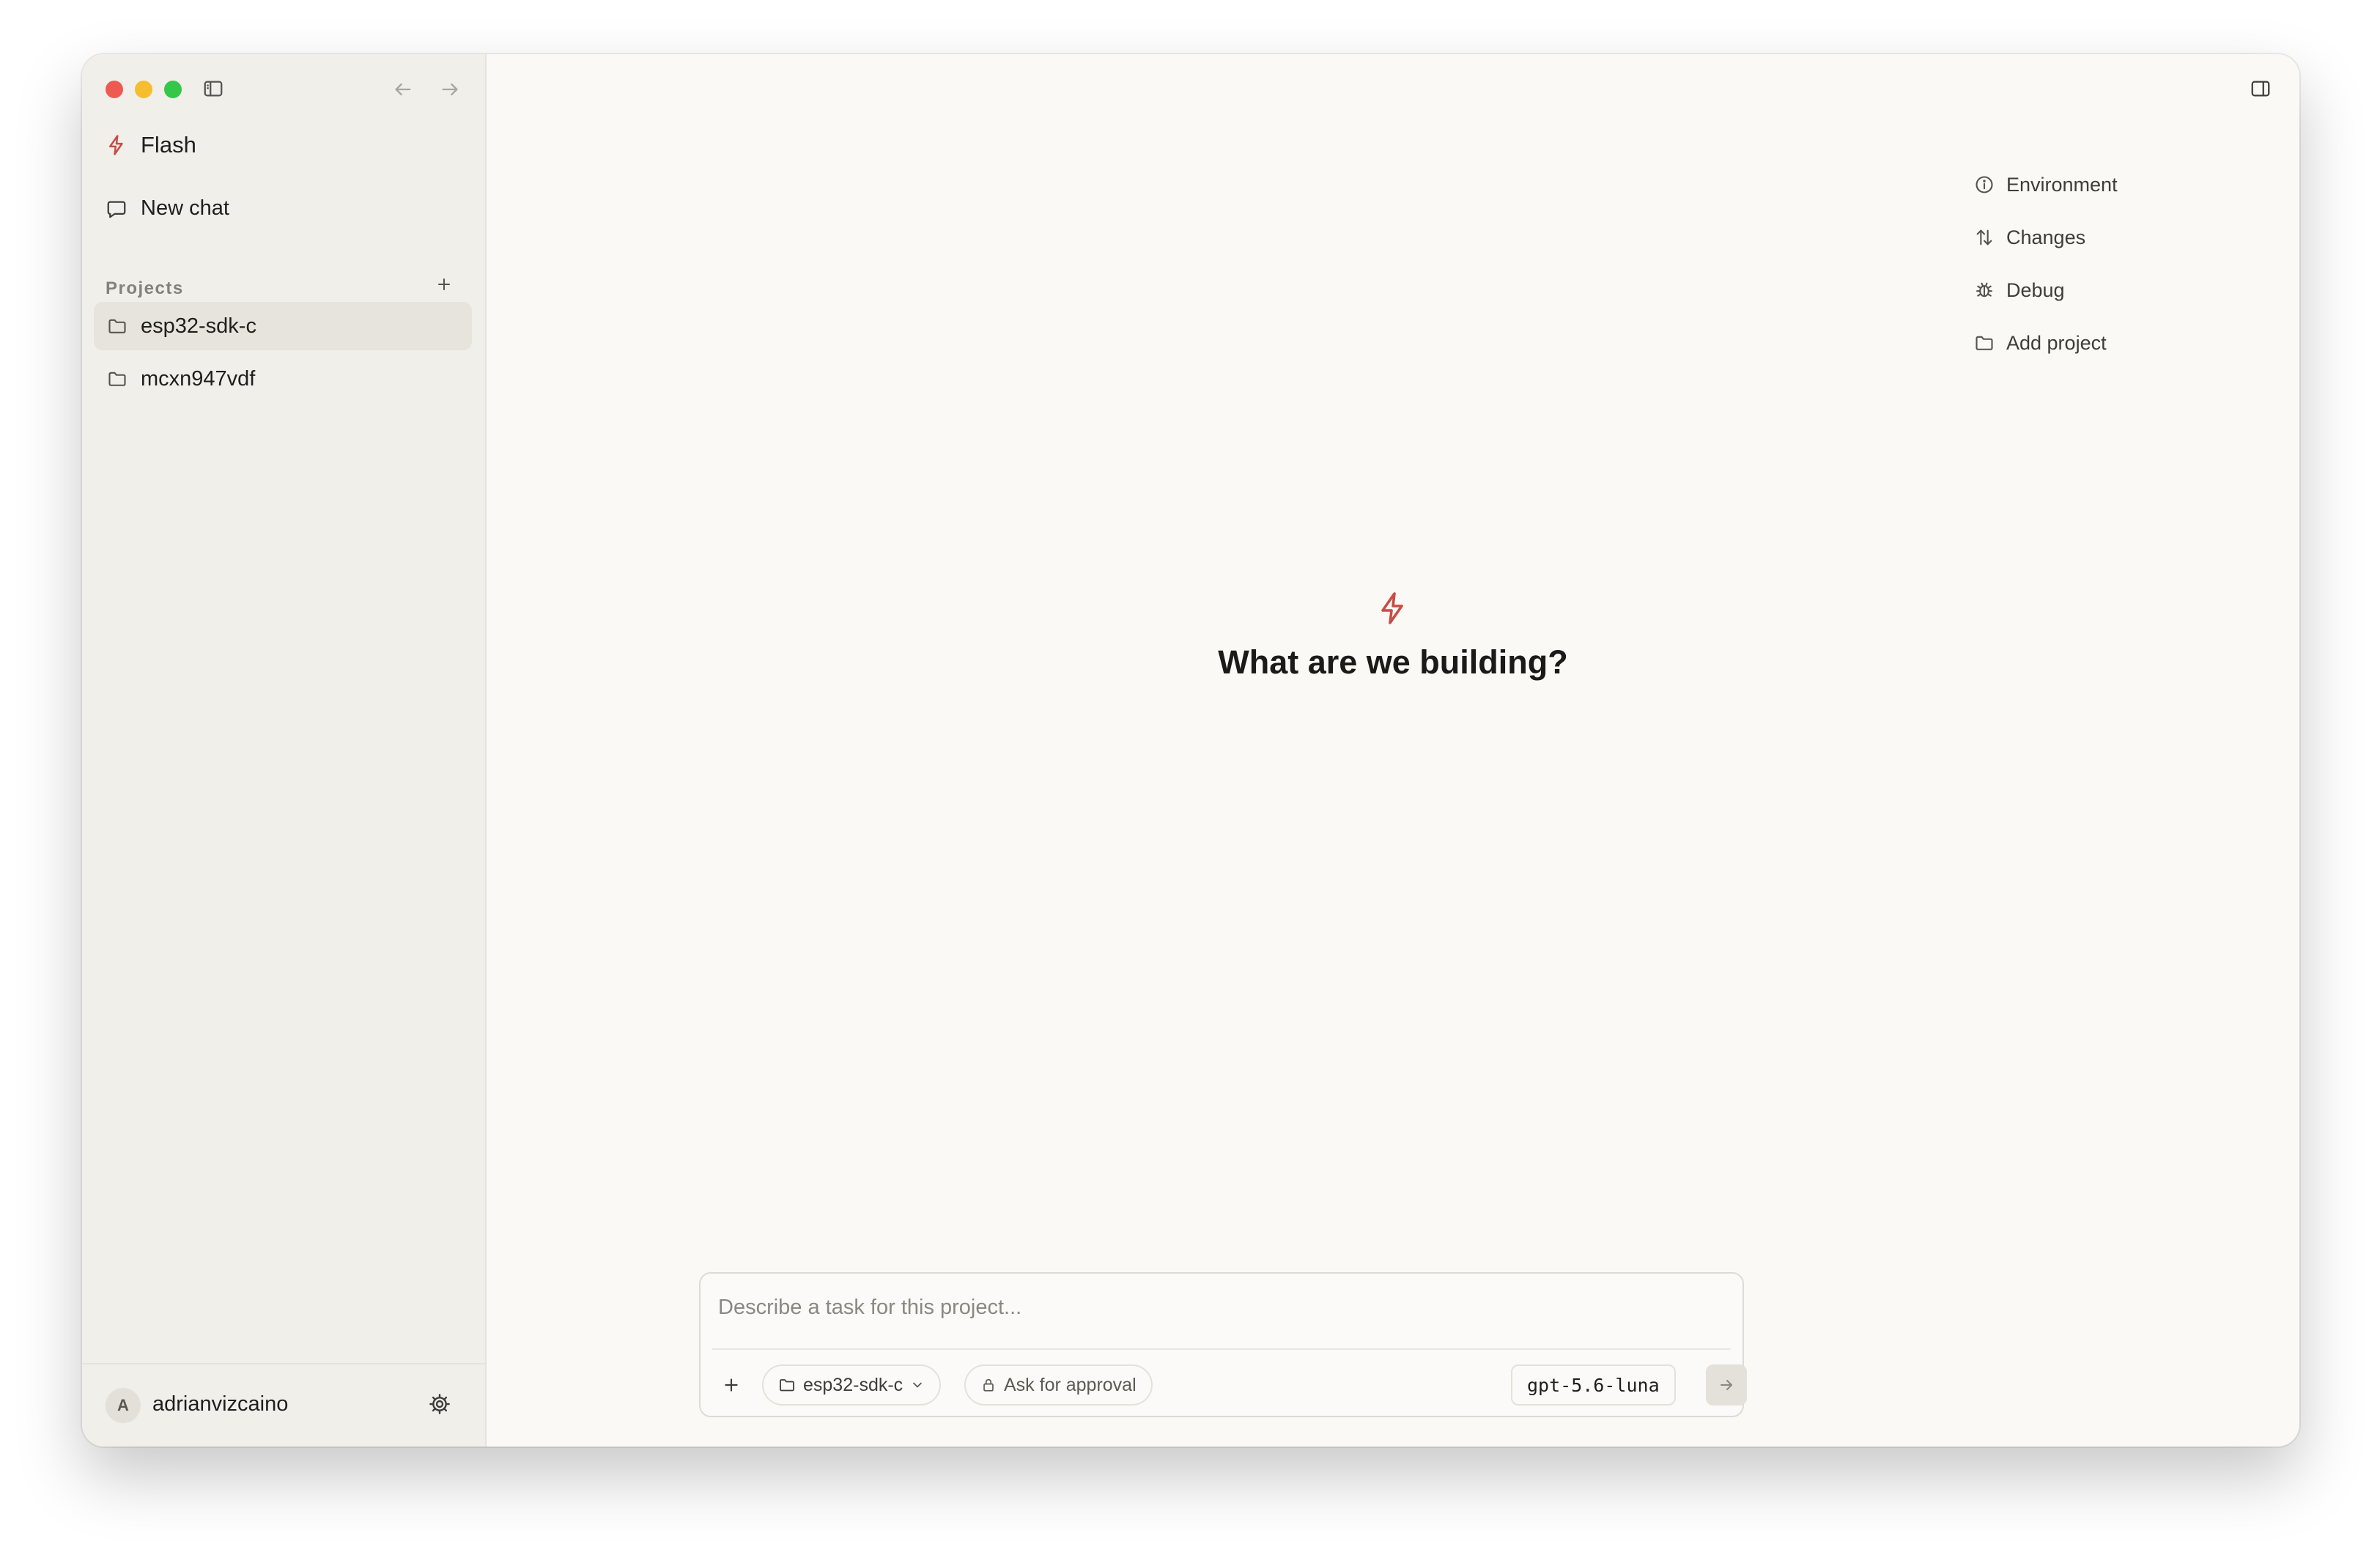 The width and height of the screenshot is (2380, 1555). What do you see at coordinates (123, 1406) in the screenshot?
I see `avatar: A` at bounding box center [123, 1406].